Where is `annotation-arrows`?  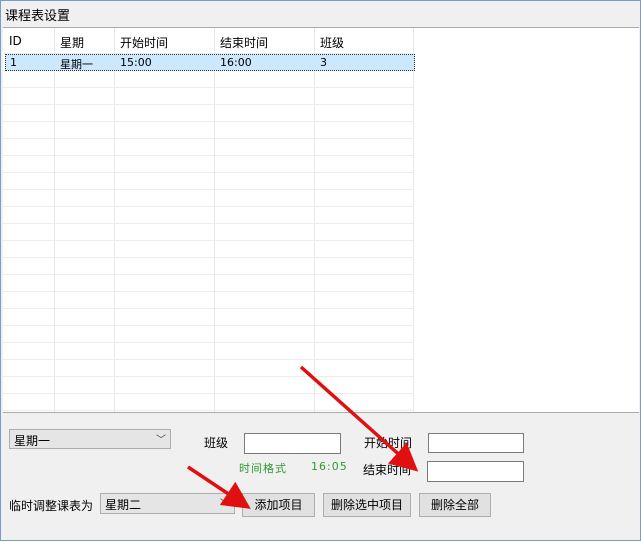 annotation-arrows is located at coordinates (303, 437).